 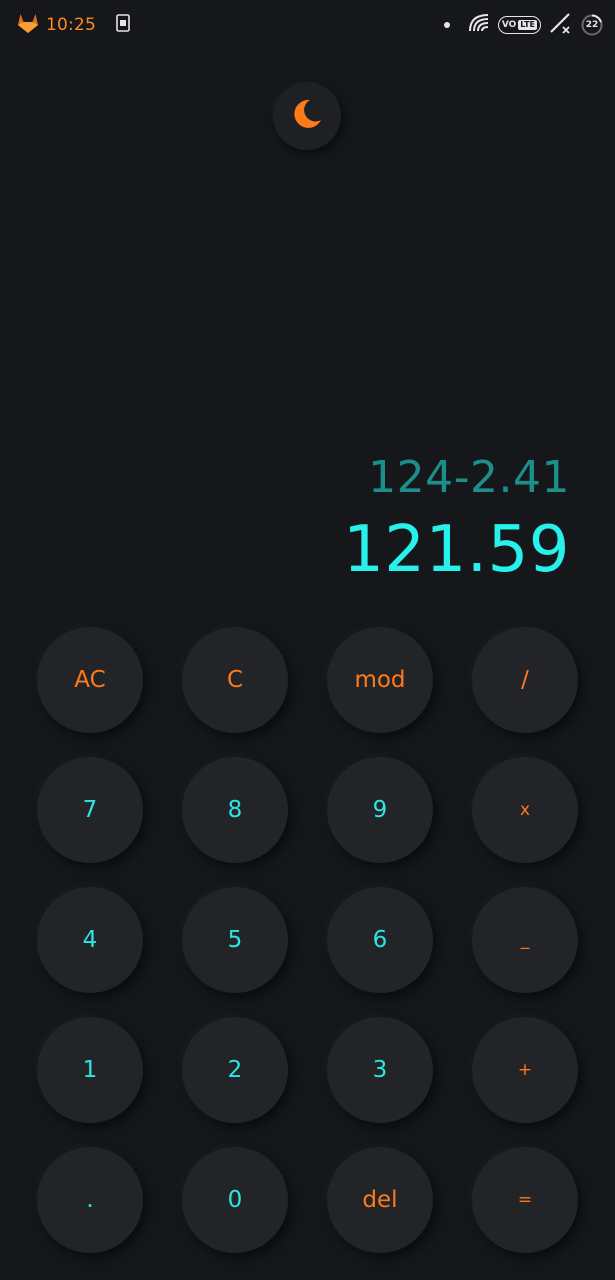 What do you see at coordinates (308, 940) in the screenshot?
I see `key-row-3: 4 5 6 _` at bounding box center [308, 940].